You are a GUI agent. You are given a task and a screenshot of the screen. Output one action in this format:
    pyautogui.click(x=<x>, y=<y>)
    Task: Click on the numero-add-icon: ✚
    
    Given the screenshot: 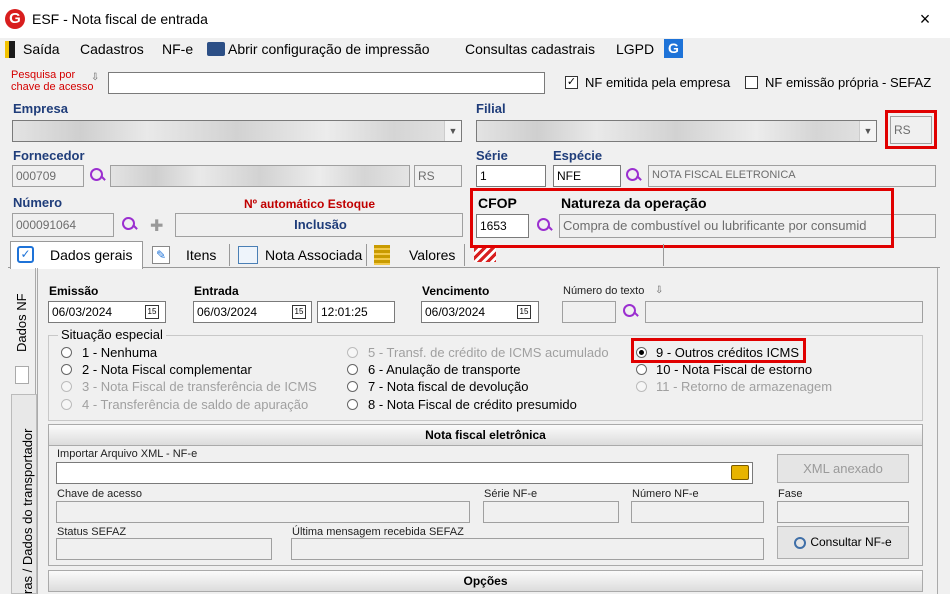 What is the action you would take?
    pyautogui.click(x=156, y=226)
    